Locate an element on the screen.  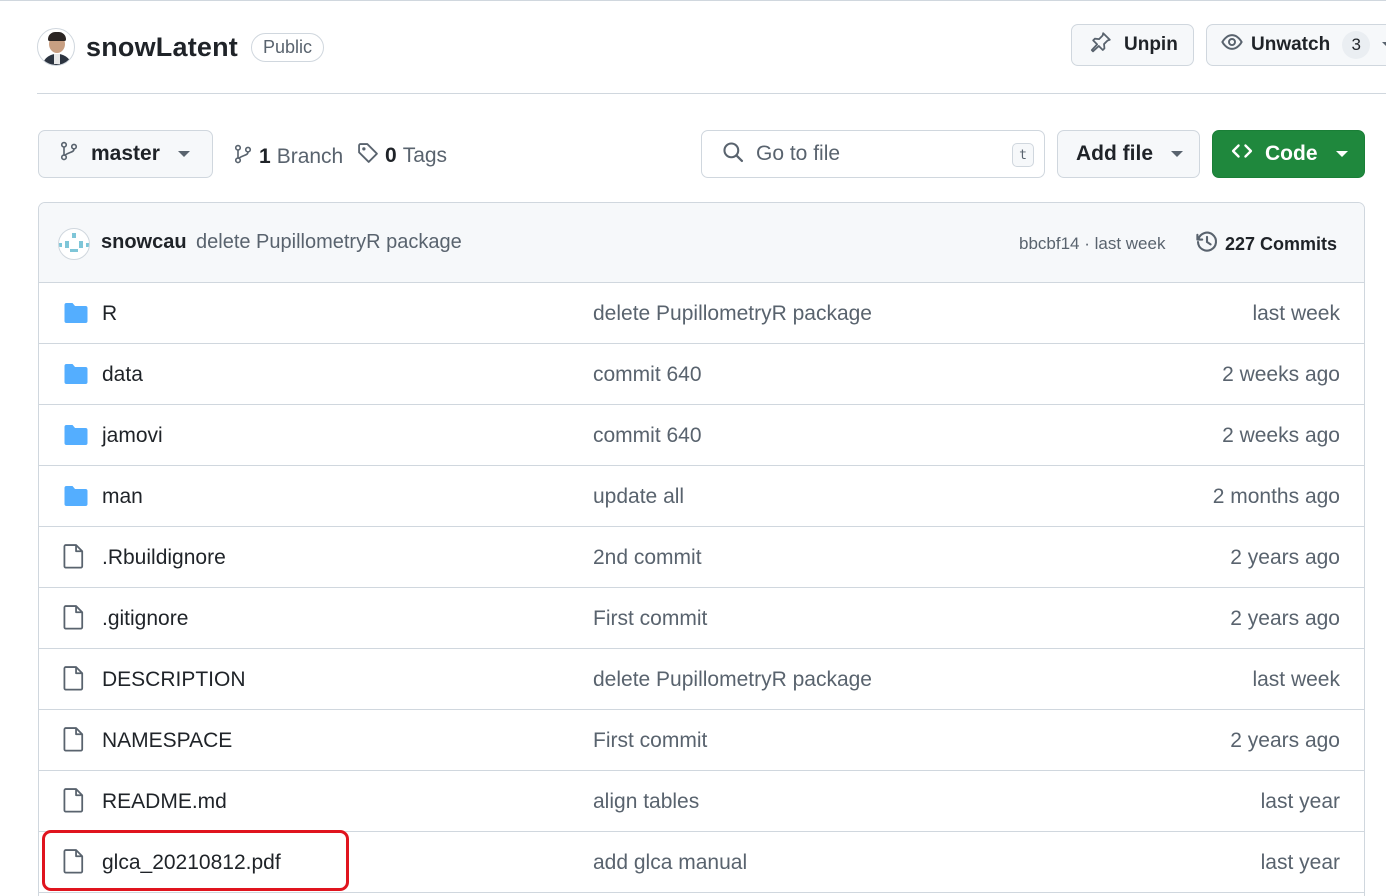
code-button: Code is located at coordinates (1288, 154).